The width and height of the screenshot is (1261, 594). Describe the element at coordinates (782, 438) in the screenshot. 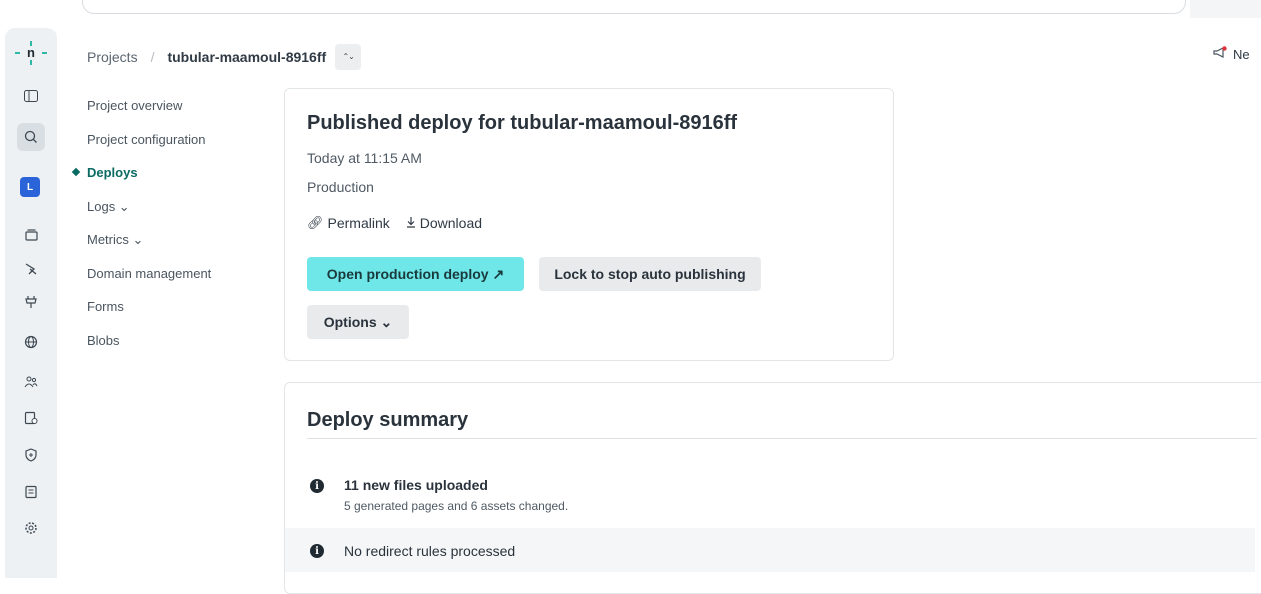

I see `summary-divider` at that location.